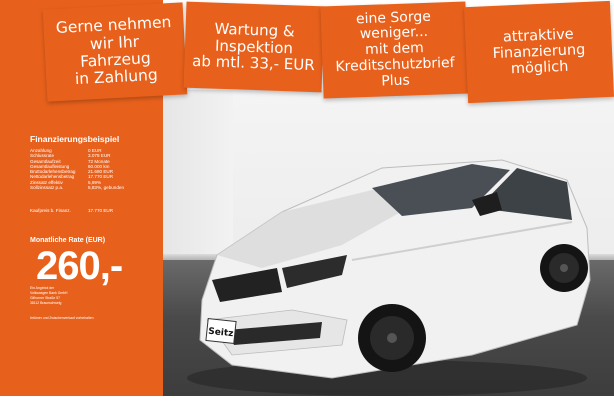 Image resolution: width=614 pixels, height=405 pixels. Describe the element at coordinates (307, 400) in the screenshot. I see `bottom-border` at that location.